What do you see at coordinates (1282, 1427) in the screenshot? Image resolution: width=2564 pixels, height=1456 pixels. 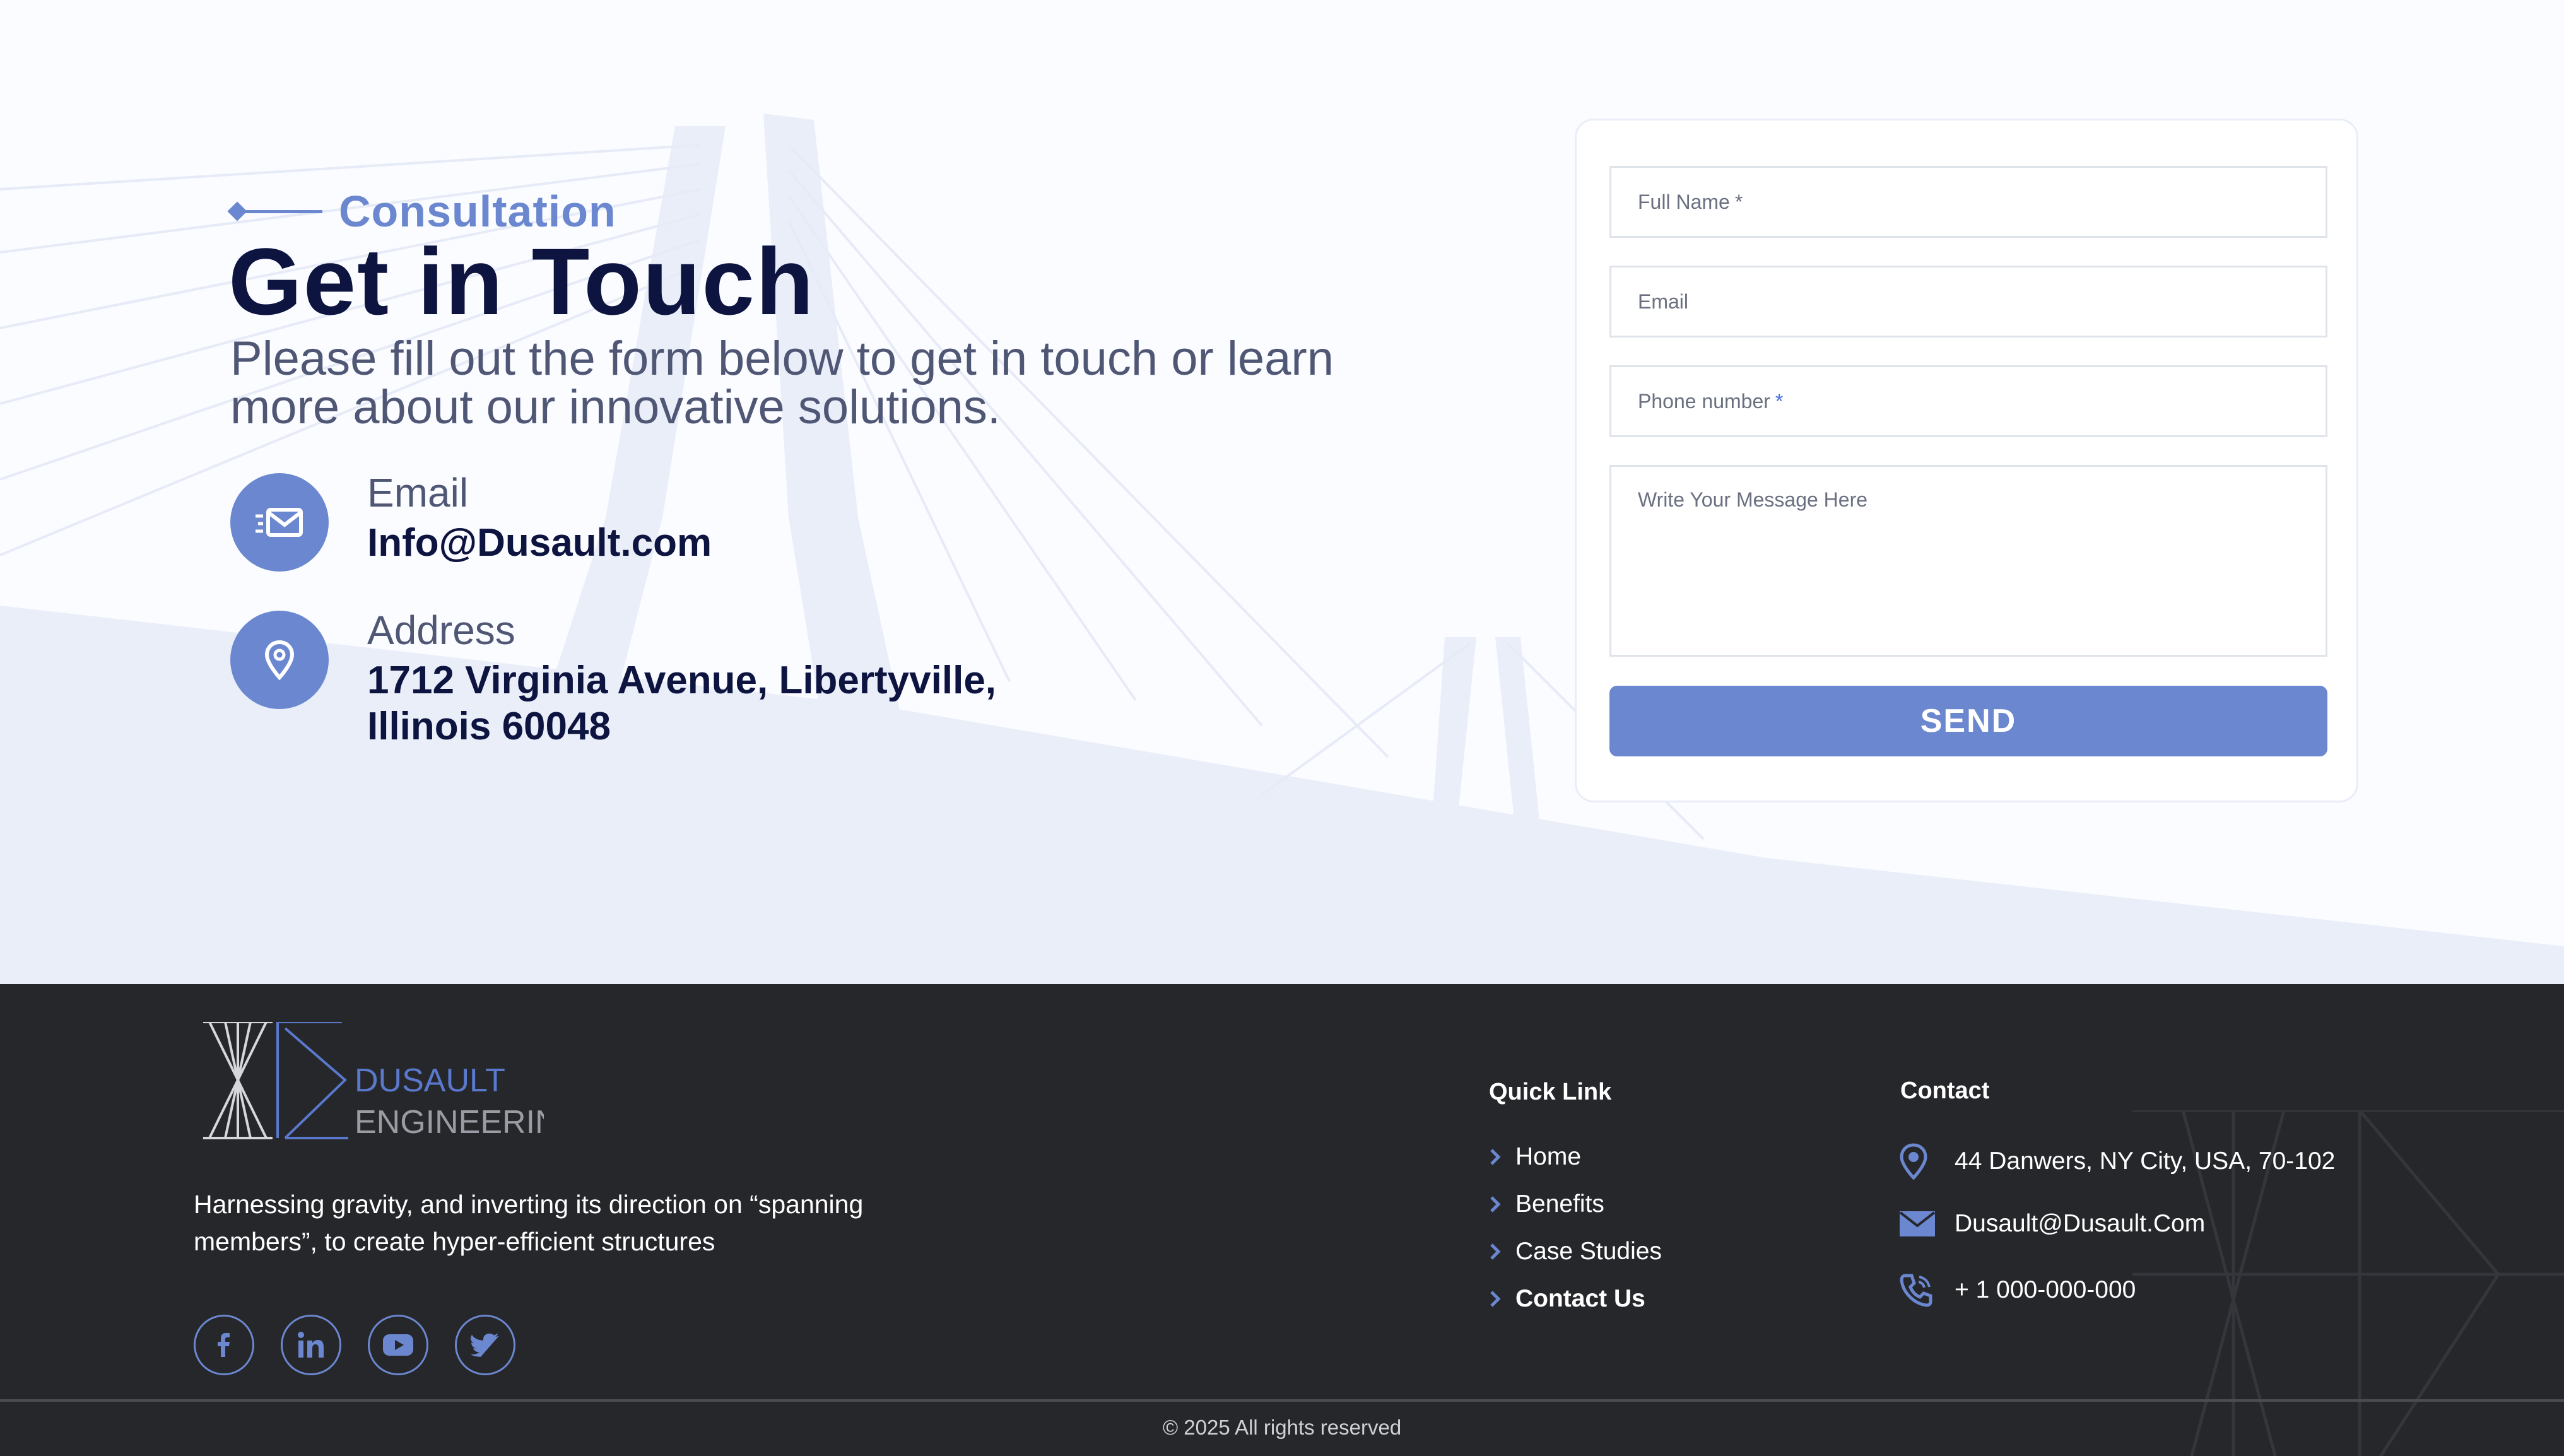 I see `copyright-text: © 2025 All rights reserved` at bounding box center [1282, 1427].